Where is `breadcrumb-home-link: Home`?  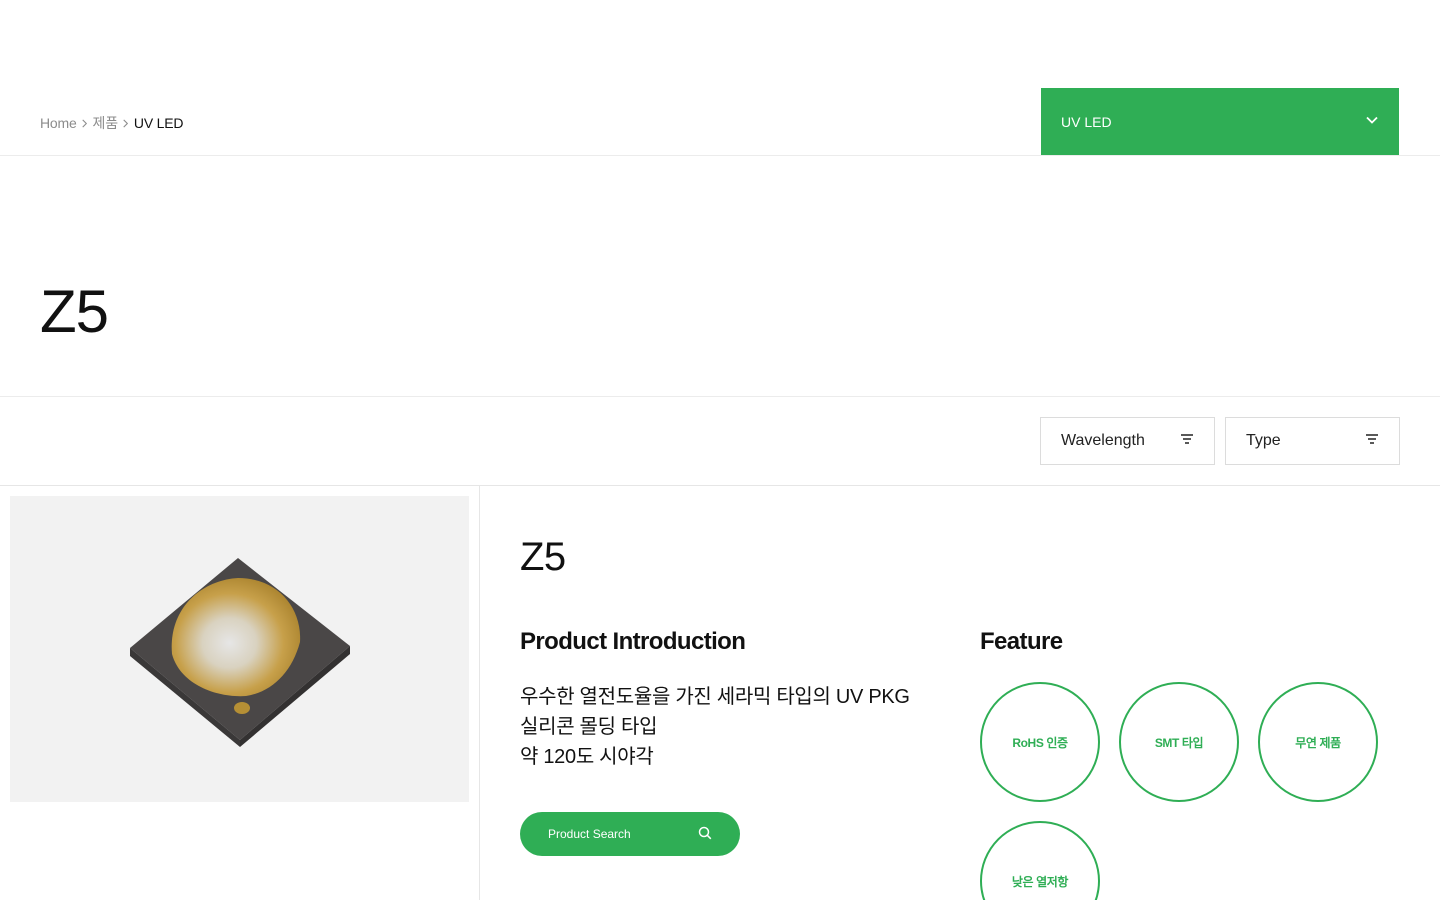 breadcrumb-home-link: Home is located at coordinates (58, 123).